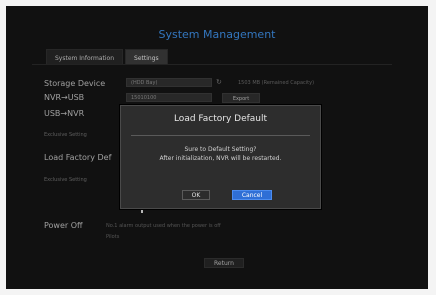 This screenshot has width=436, height=295. Describe the element at coordinates (252, 195) in the screenshot. I see `cancel-button: Cancel` at that location.